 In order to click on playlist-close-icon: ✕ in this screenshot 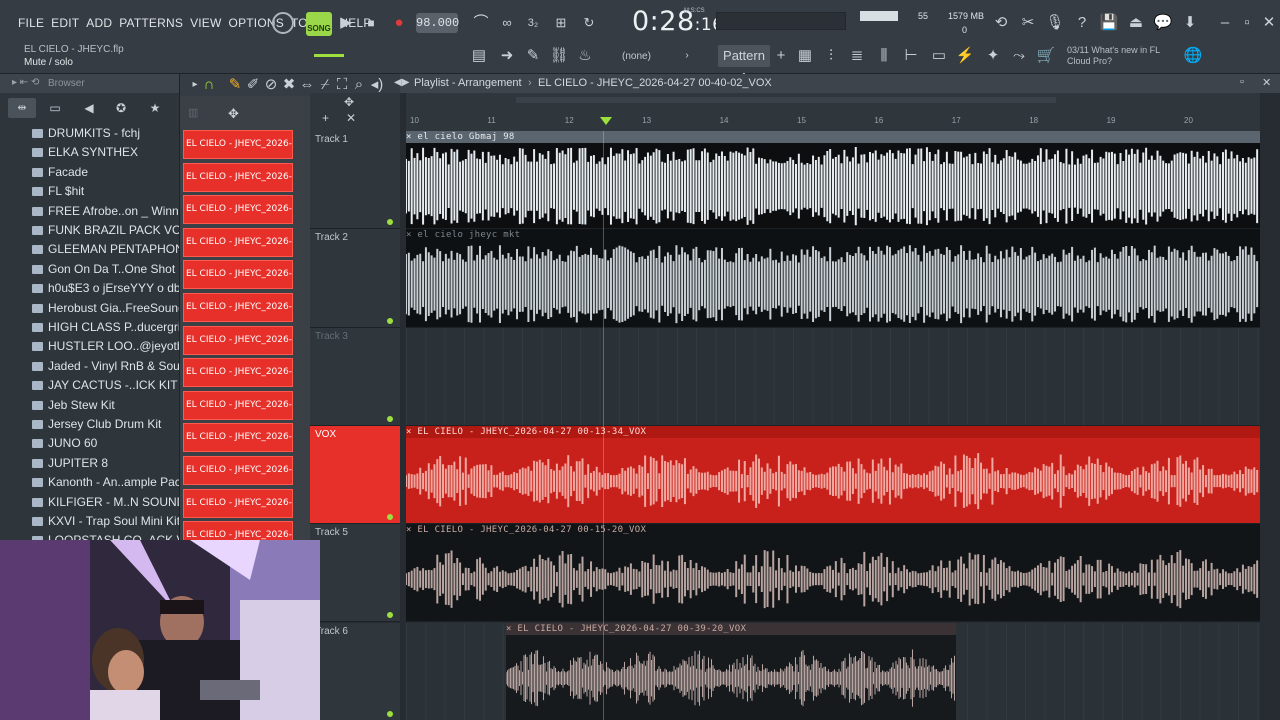, I will do `click(1266, 82)`.